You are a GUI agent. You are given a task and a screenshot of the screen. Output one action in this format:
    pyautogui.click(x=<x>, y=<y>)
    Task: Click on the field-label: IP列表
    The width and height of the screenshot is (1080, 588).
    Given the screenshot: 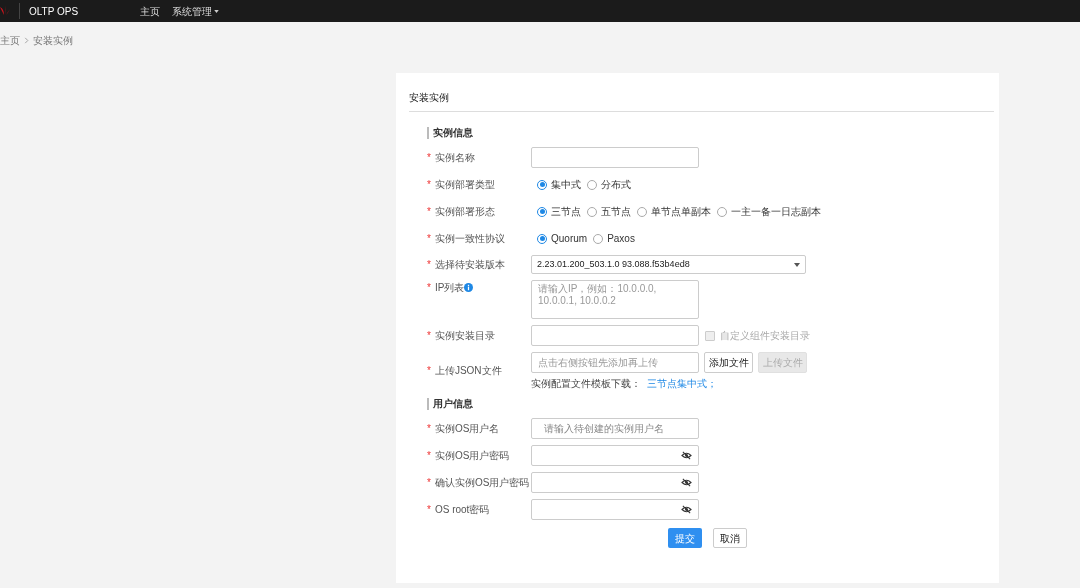 What is the action you would take?
    pyautogui.click(x=449, y=288)
    